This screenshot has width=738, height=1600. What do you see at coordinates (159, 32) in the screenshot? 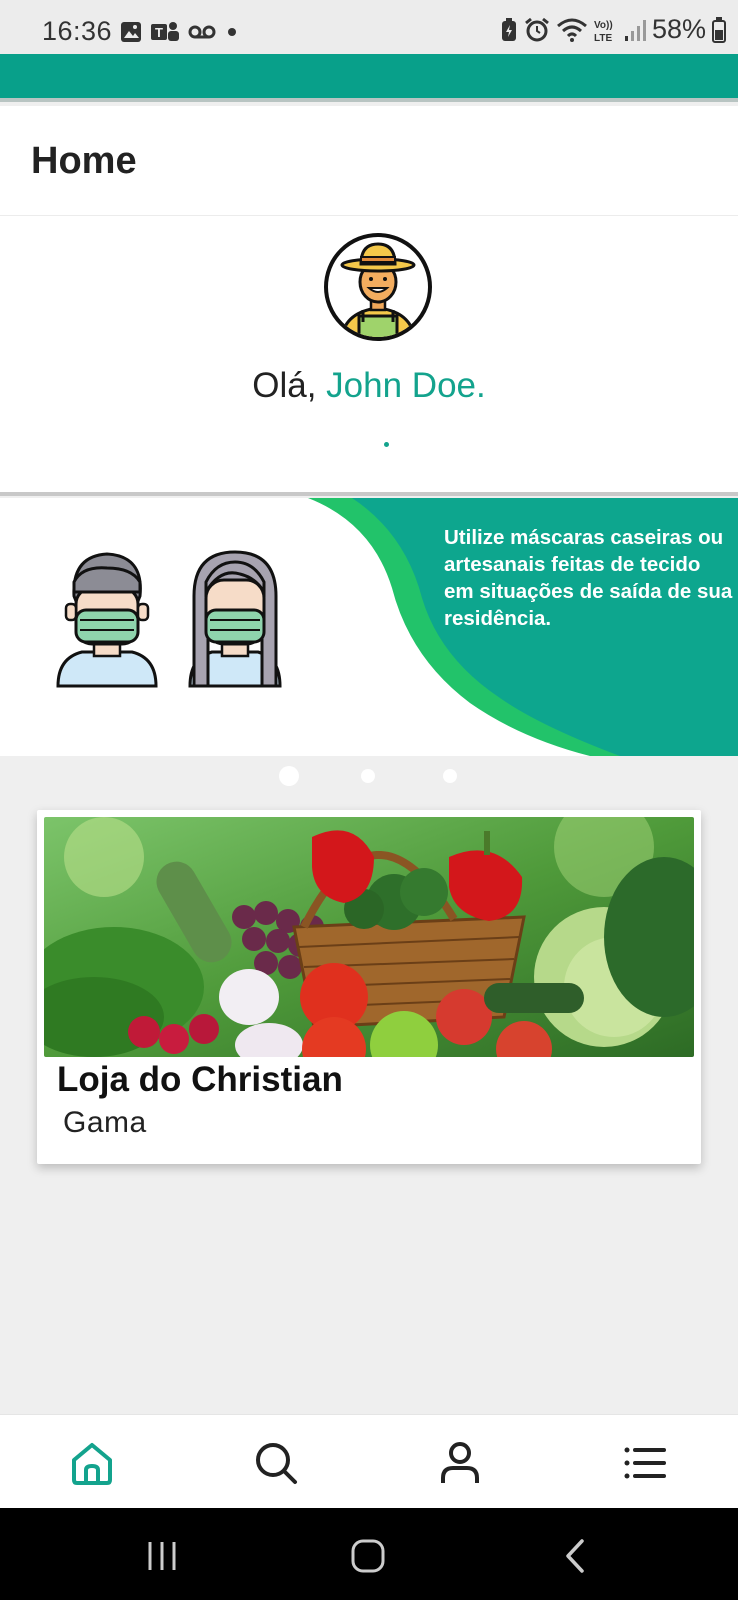
I see `svg-text: T` at bounding box center [159, 32].